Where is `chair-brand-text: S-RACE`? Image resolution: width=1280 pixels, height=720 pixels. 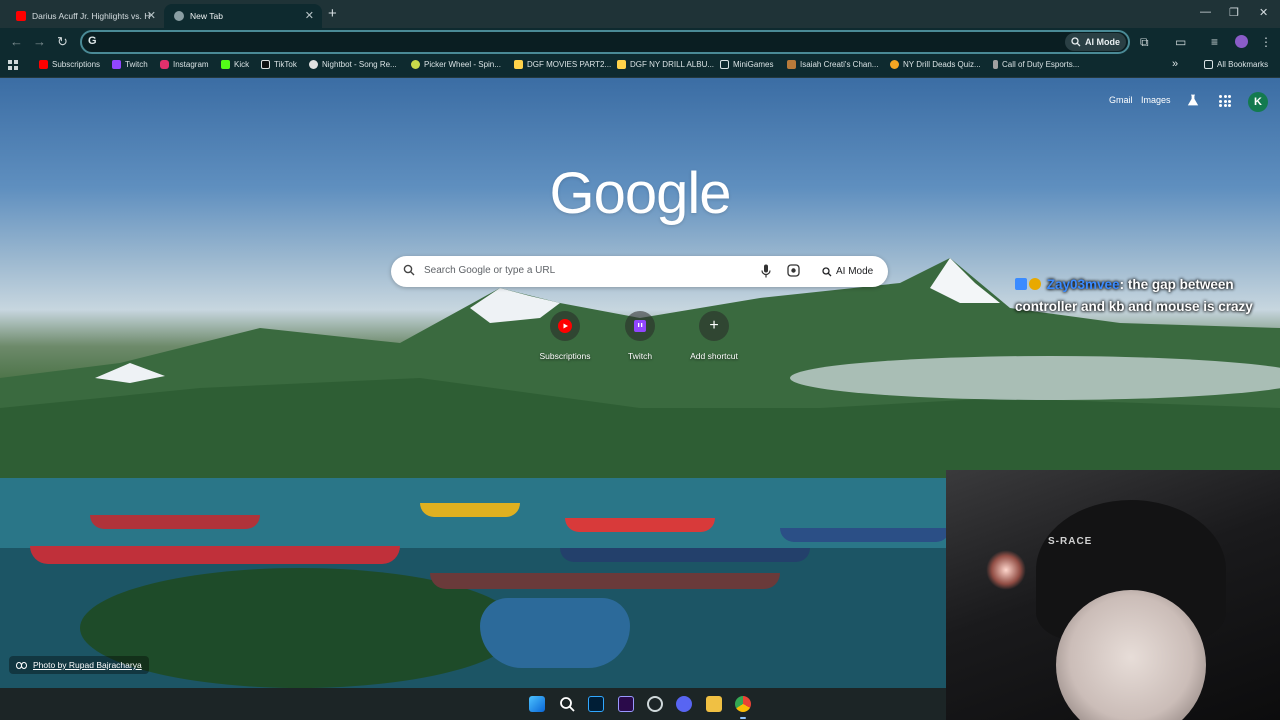
chair-brand-text: S-RACE is located at coordinates (1070, 541).